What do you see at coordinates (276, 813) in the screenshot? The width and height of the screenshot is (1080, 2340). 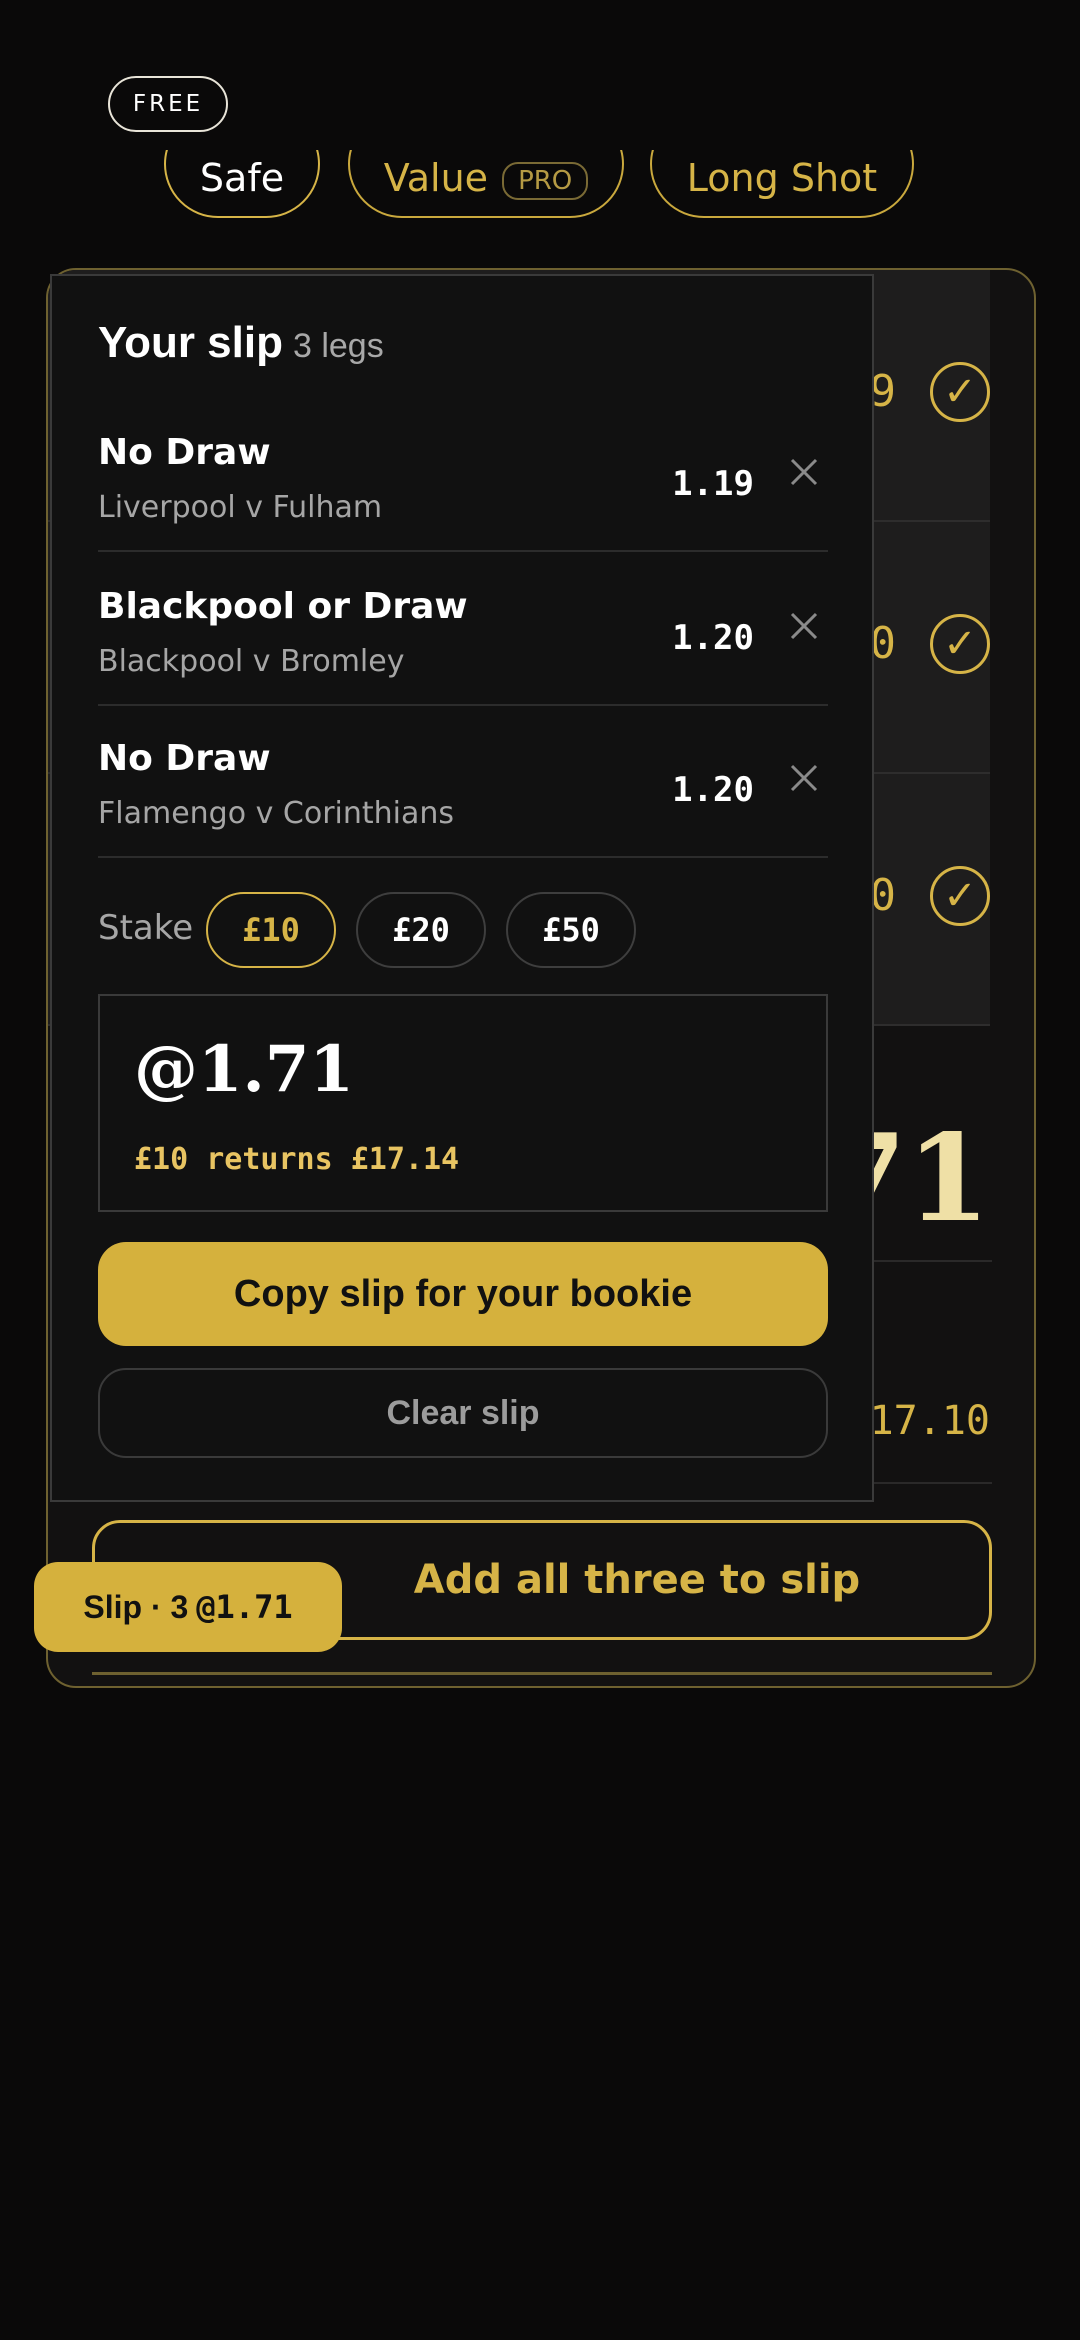 I see `leg-match: Flamengo v Corinthians` at bounding box center [276, 813].